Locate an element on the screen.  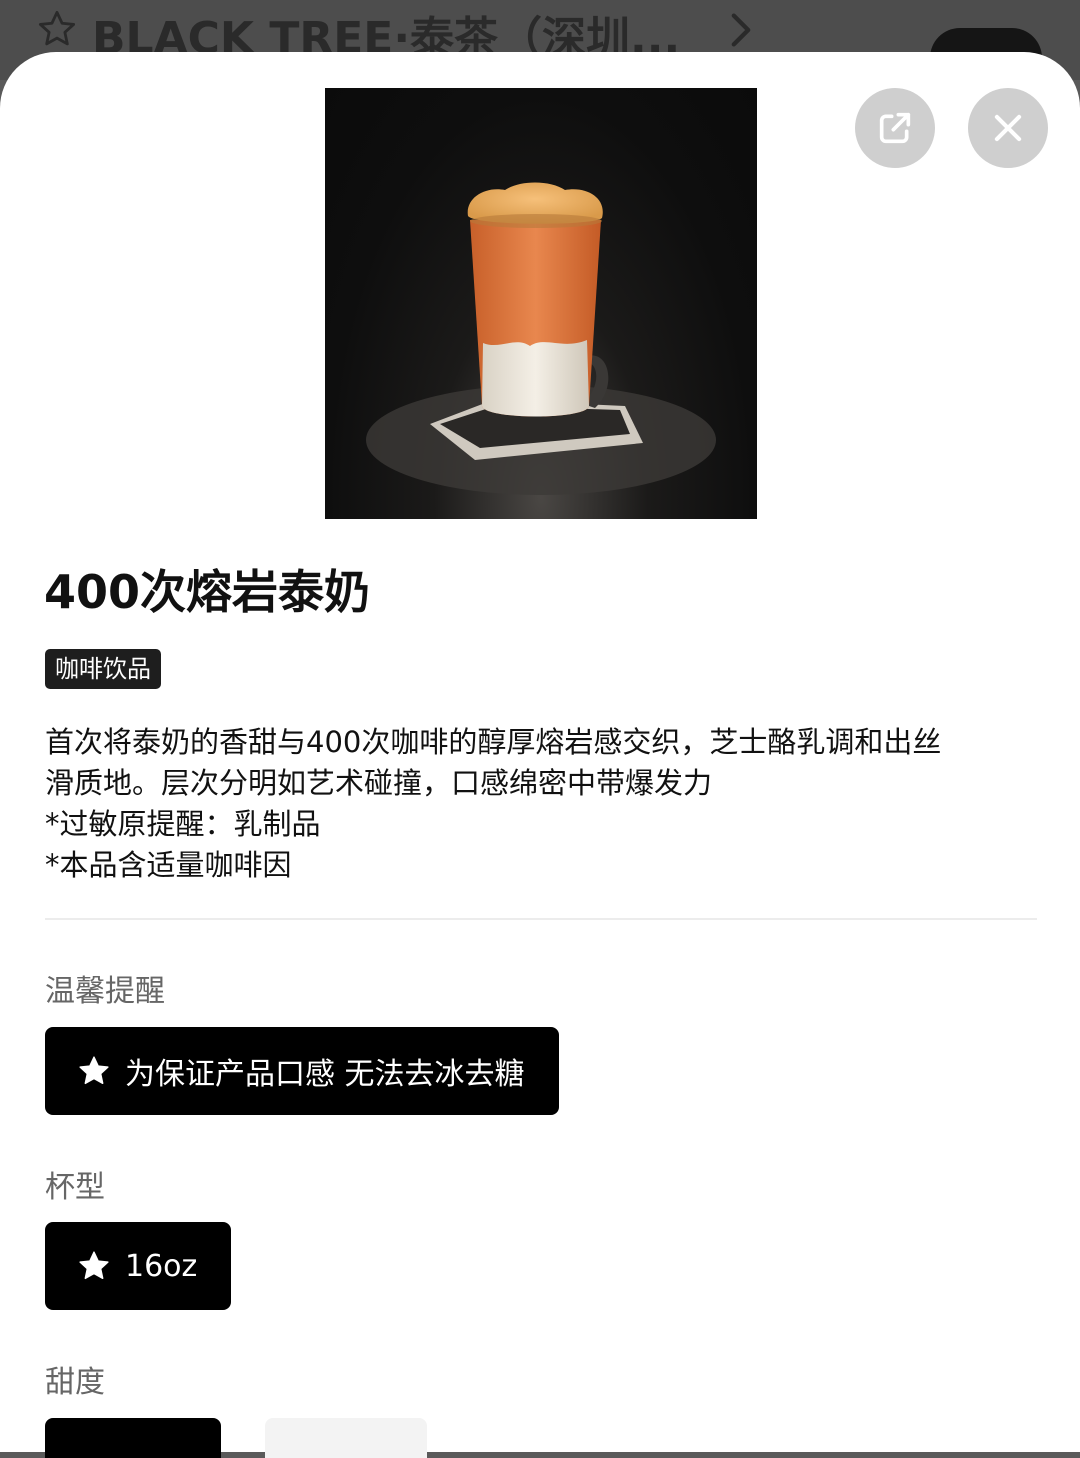
product-image is located at coordinates (541, 303).